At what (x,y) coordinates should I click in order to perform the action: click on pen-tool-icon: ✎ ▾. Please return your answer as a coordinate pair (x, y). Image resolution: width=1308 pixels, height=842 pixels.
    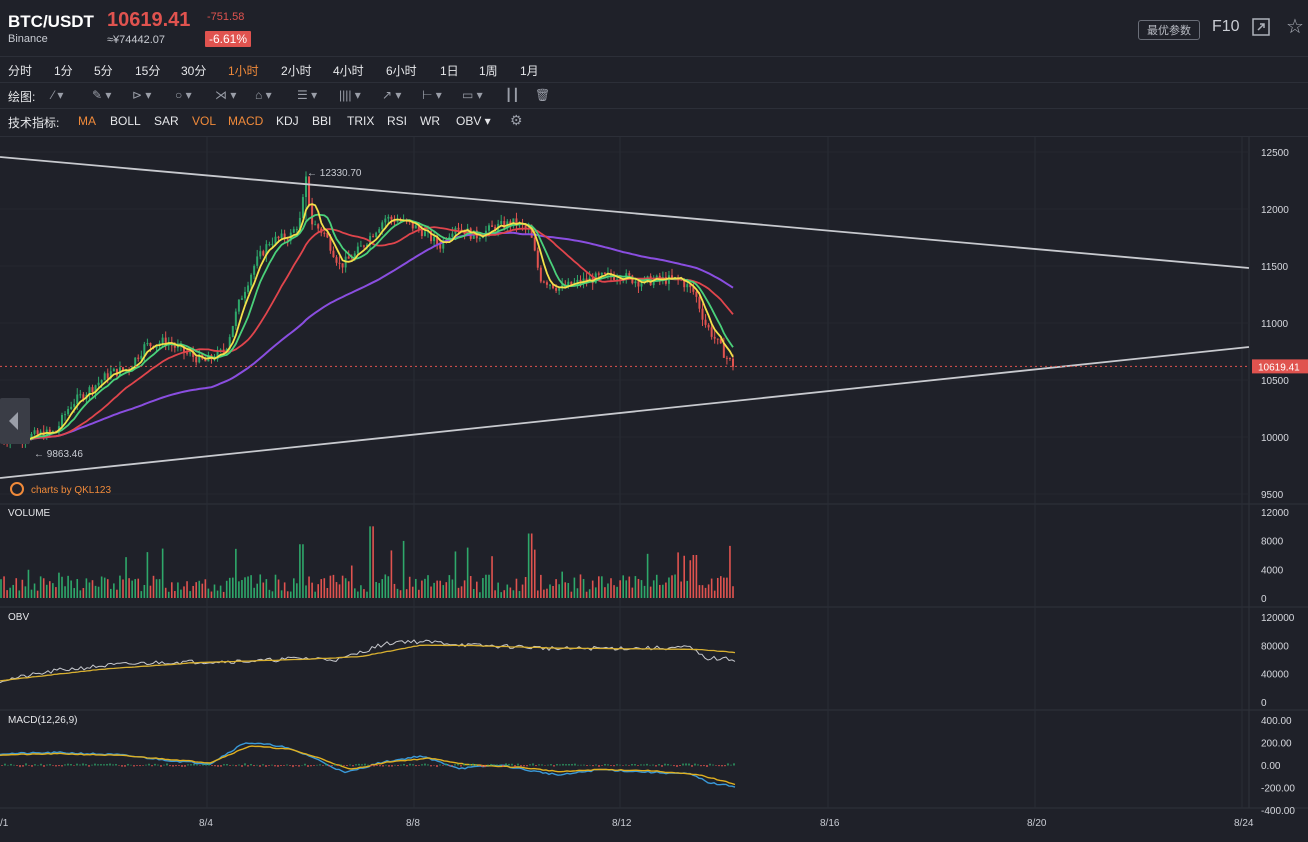
    Looking at the image, I should click on (101, 95).